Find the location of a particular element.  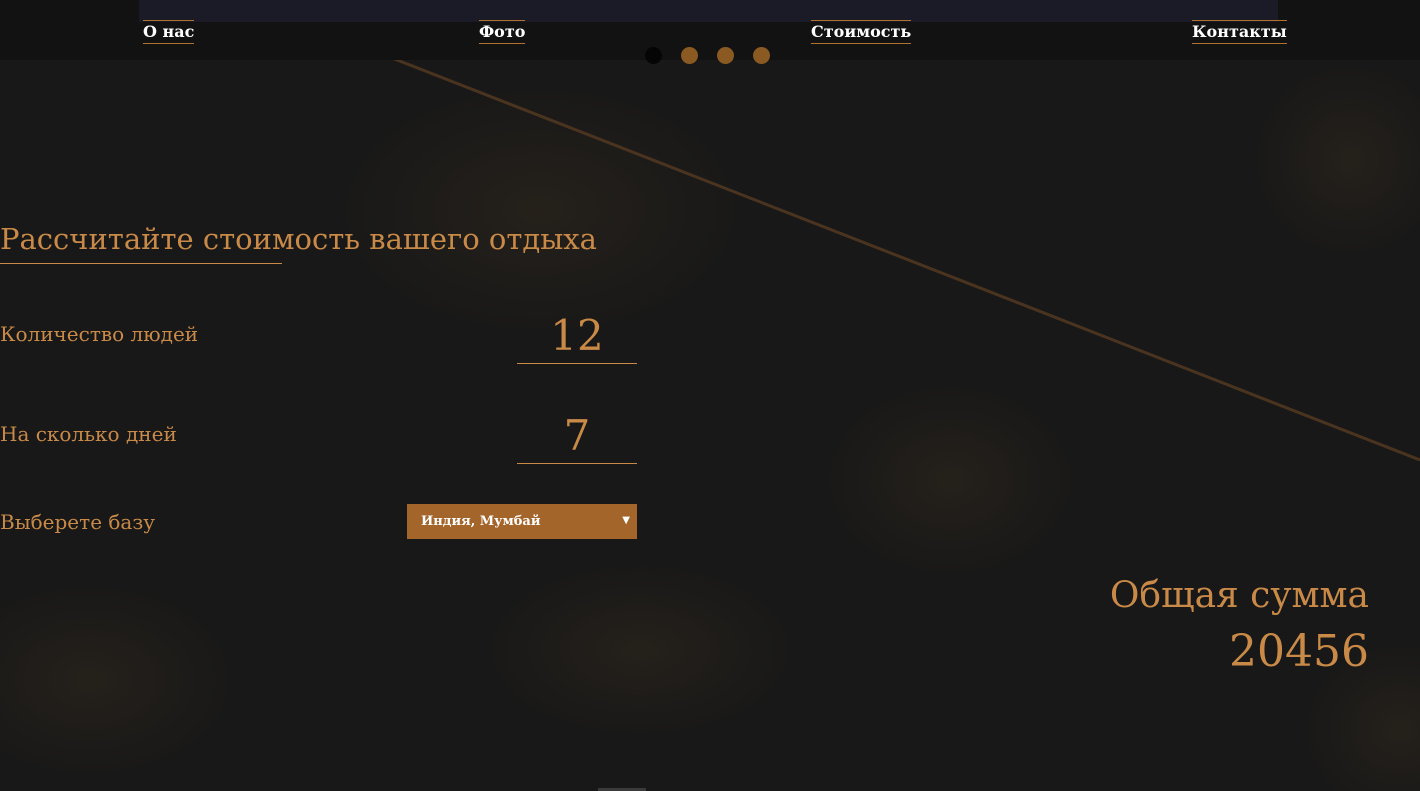

nav-link-photo: Фото is located at coordinates (502, 32).